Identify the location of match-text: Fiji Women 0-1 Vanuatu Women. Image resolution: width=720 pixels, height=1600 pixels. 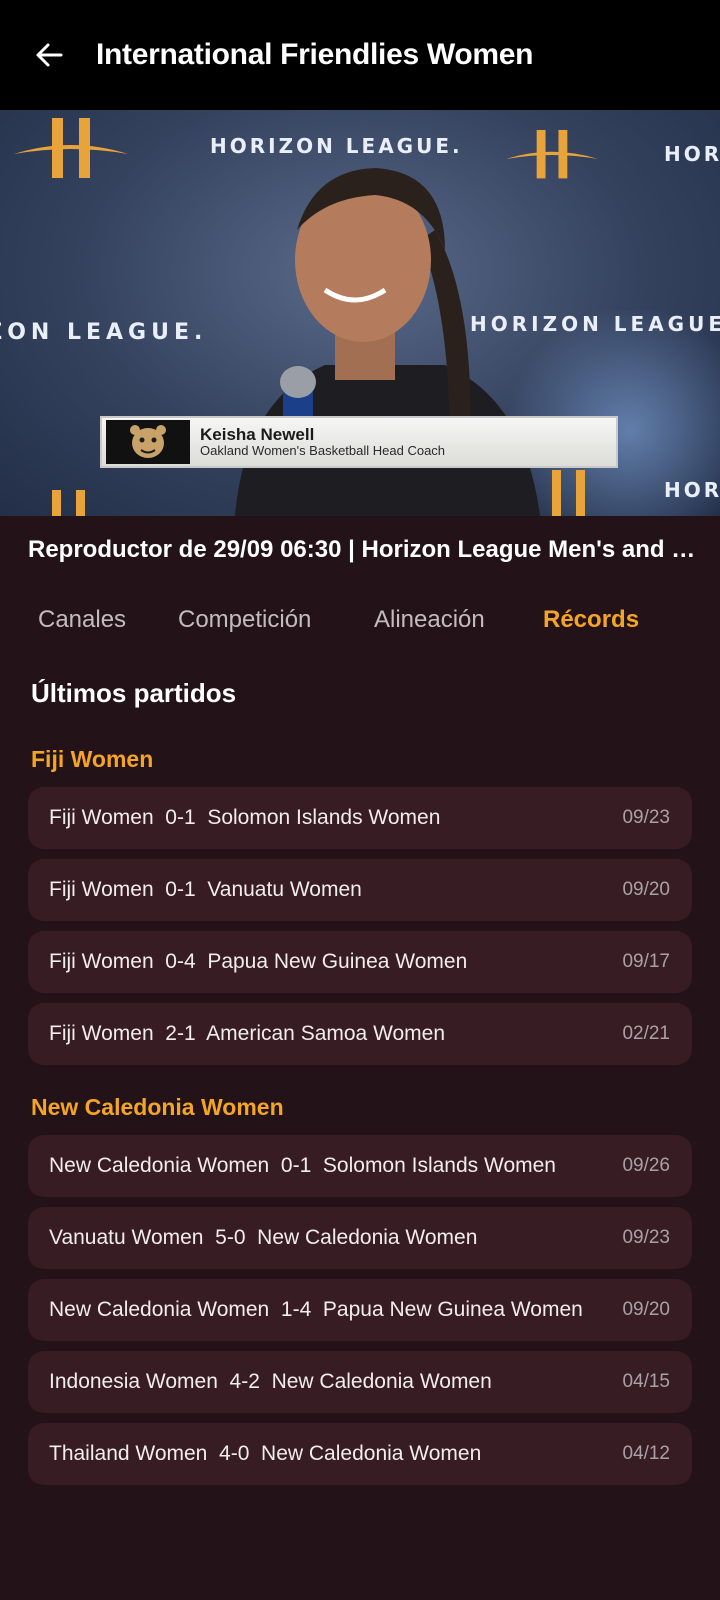
(205, 889).